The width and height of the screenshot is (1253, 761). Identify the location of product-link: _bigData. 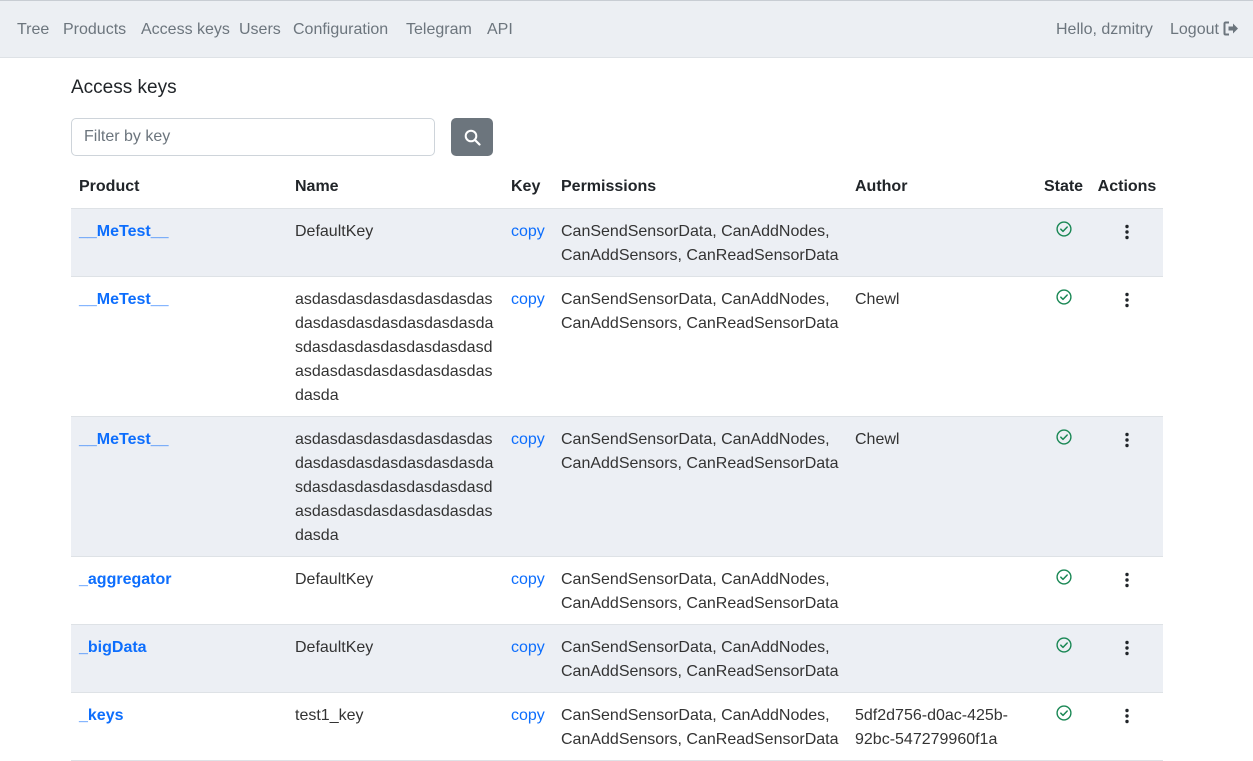
(113, 647).